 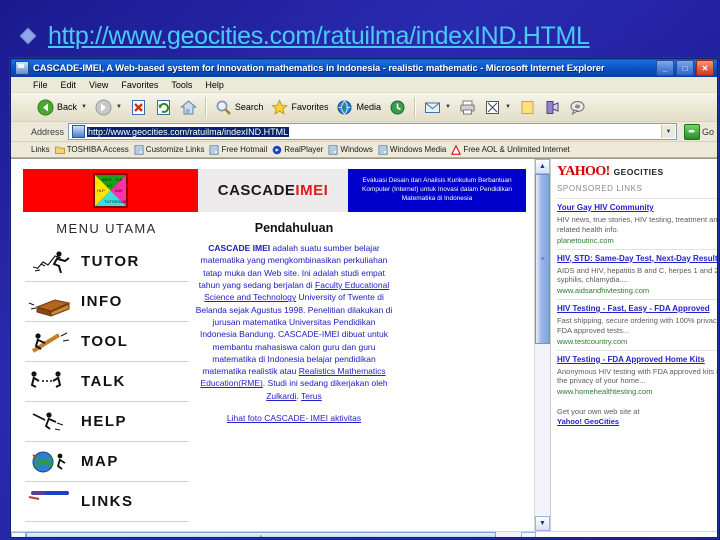 I want to click on menu-item-links: LINKS, so click(x=106, y=502).